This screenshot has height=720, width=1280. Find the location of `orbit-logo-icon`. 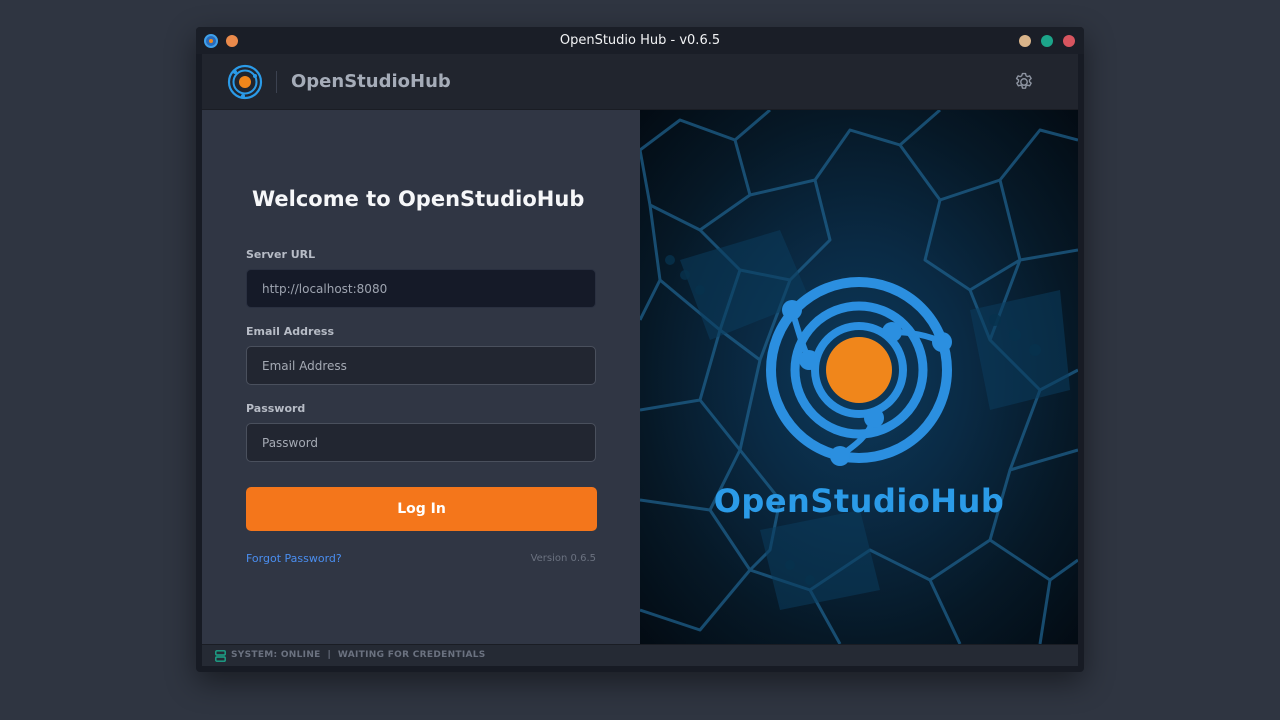

orbit-logo-icon is located at coordinates (245, 82).